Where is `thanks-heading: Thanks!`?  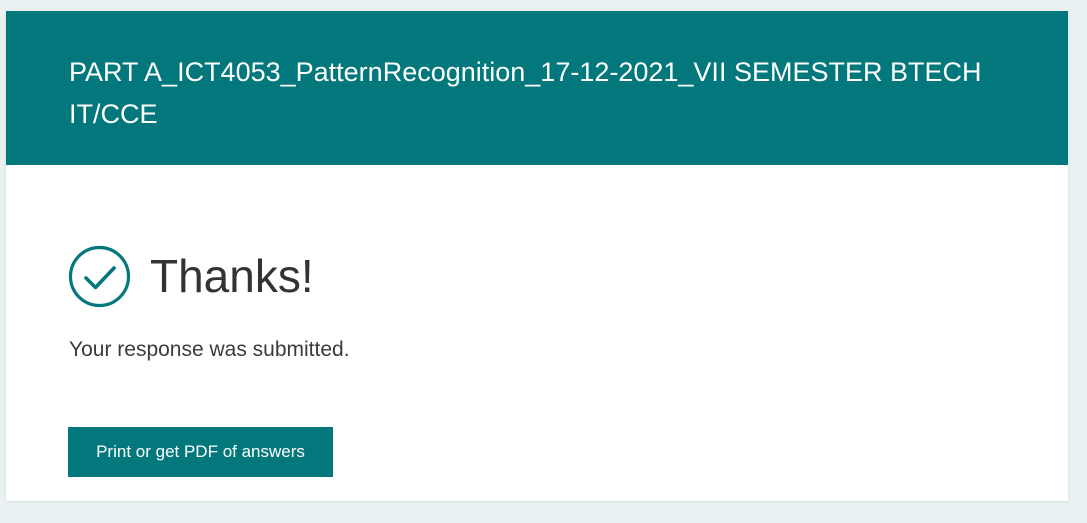 thanks-heading: Thanks! is located at coordinates (232, 276).